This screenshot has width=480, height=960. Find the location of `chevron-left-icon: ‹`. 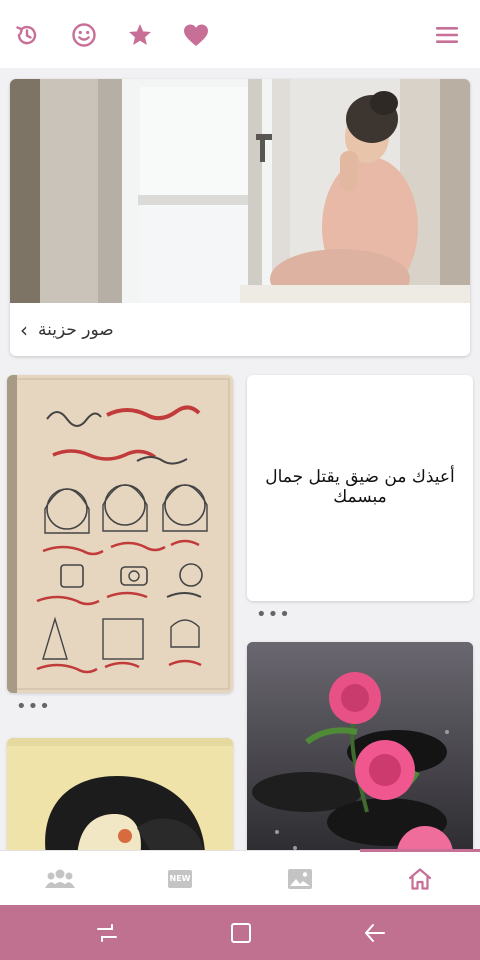

chevron-left-icon: ‹ is located at coordinates (24, 329).